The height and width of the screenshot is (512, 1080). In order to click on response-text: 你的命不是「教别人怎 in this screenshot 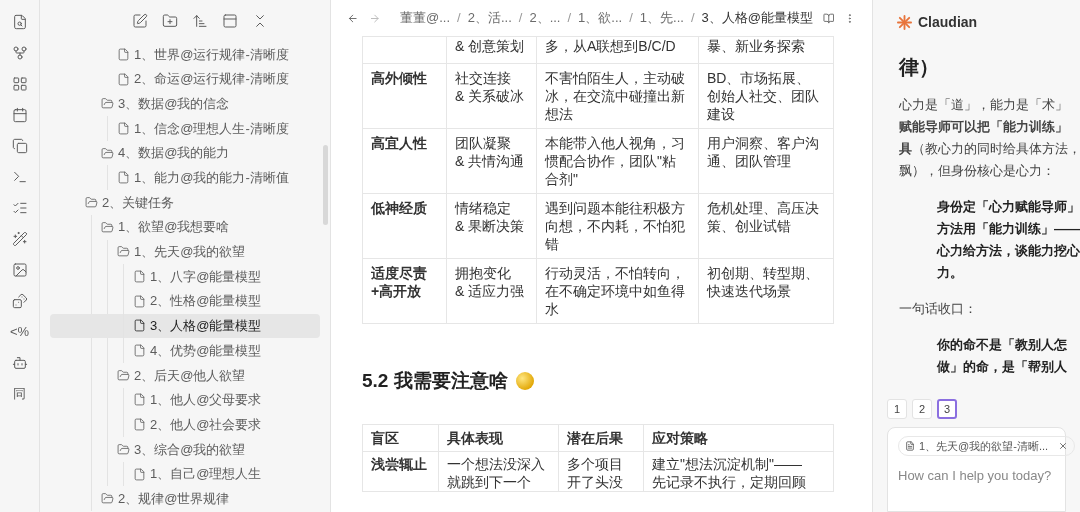, I will do `click(1002, 345)`.